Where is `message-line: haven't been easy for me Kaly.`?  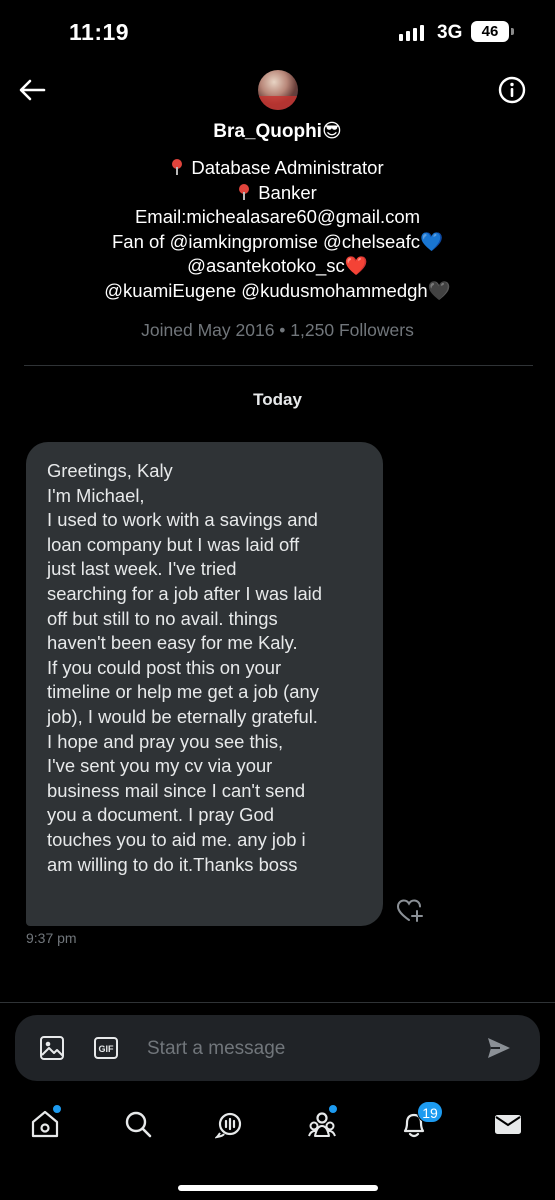
message-line: haven't been easy for me Kaly. is located at coordinates (172, 643).